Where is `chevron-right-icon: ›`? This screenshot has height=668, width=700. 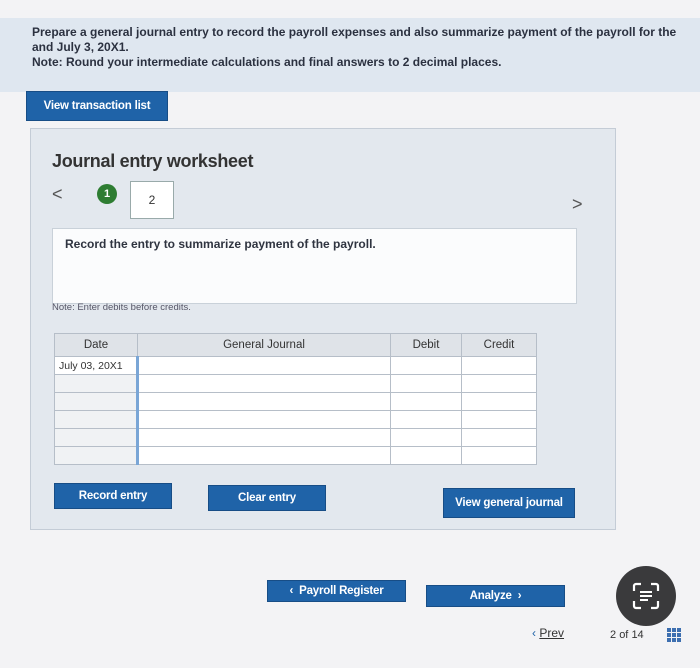 chevron-right-icon: › is located at coordinates (519, 596).